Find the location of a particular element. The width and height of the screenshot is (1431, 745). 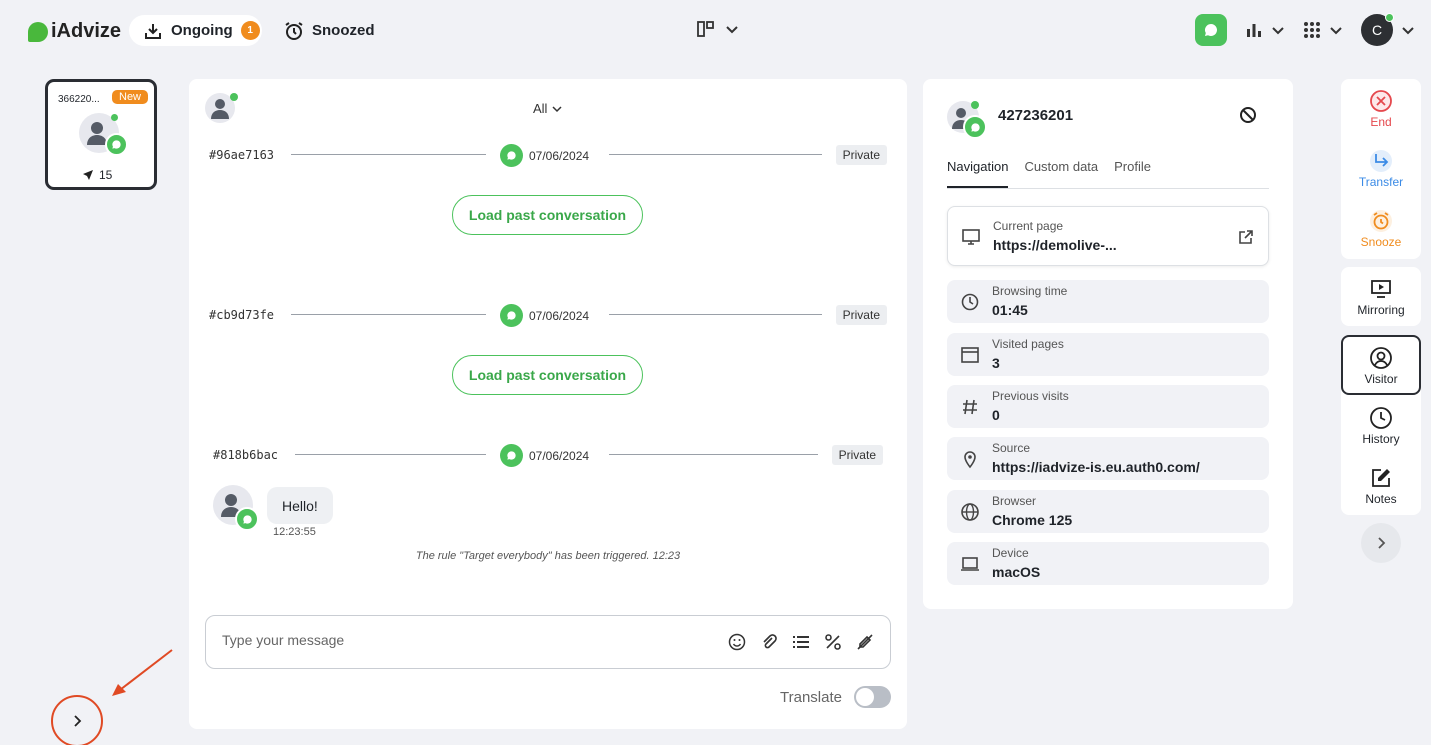

chevron-right-icon is located at coordinates (78, 721).